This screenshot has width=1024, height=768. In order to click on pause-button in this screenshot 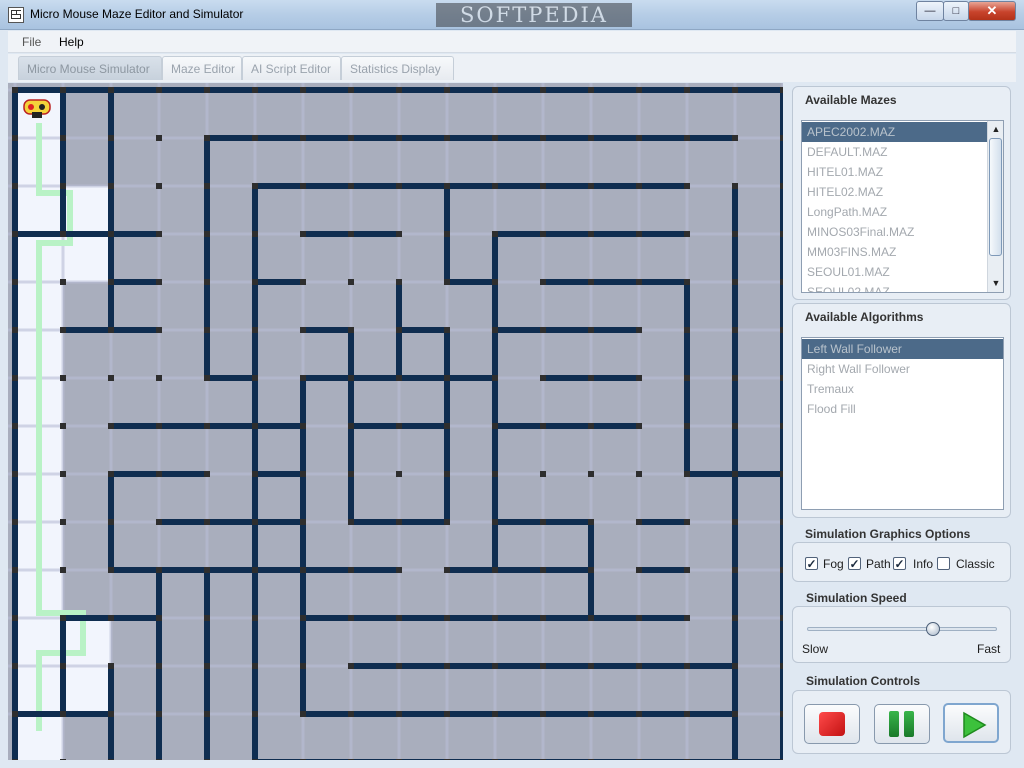, I will do `click(902, 724)`.